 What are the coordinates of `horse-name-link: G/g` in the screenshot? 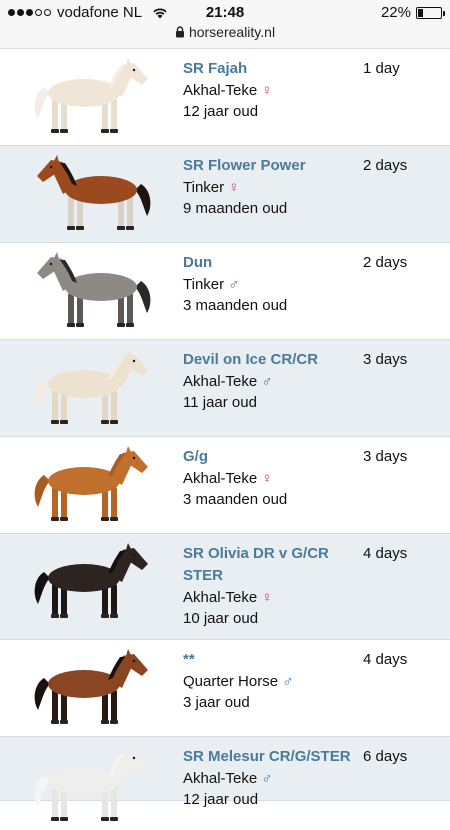 It's located at (270, 457).